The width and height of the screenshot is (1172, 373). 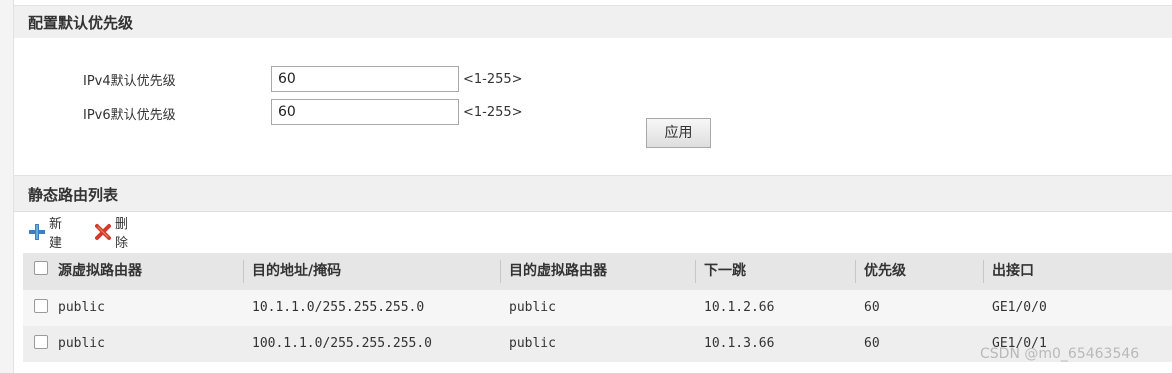 What do you see at coordinates (73, 195) in the screenshot?
I see `route-section-title: 静态路由列表` at bounding box center [73, 195].